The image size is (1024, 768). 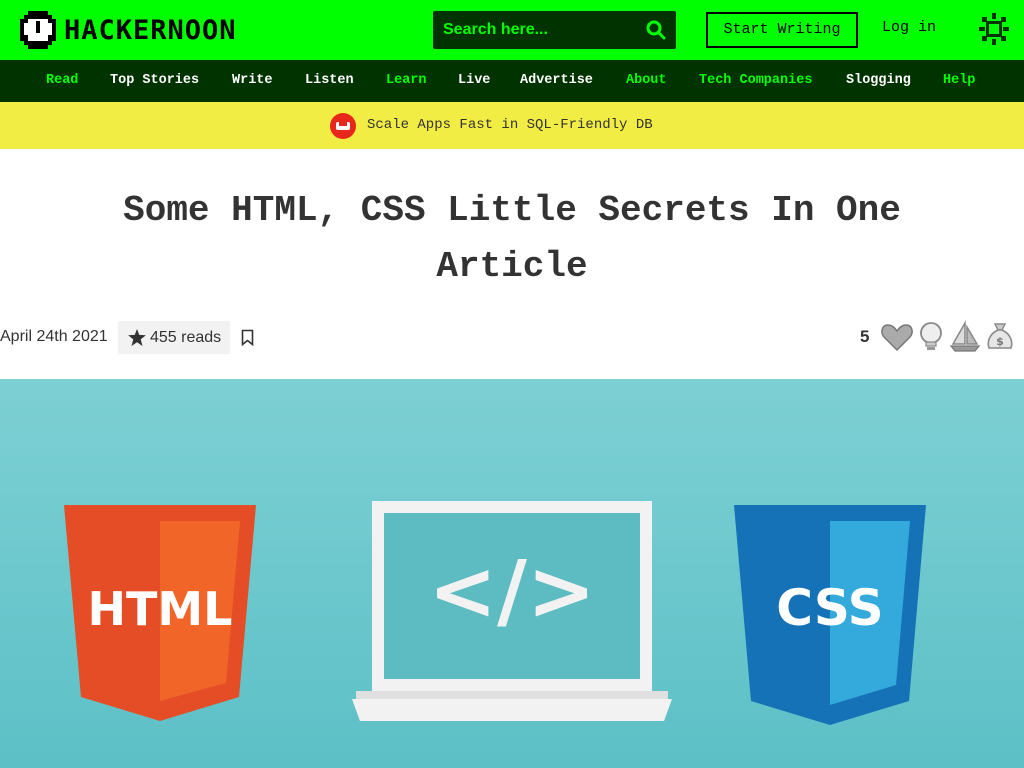 I want to click on nav-item-read: Read, so click(x=62, y=80).